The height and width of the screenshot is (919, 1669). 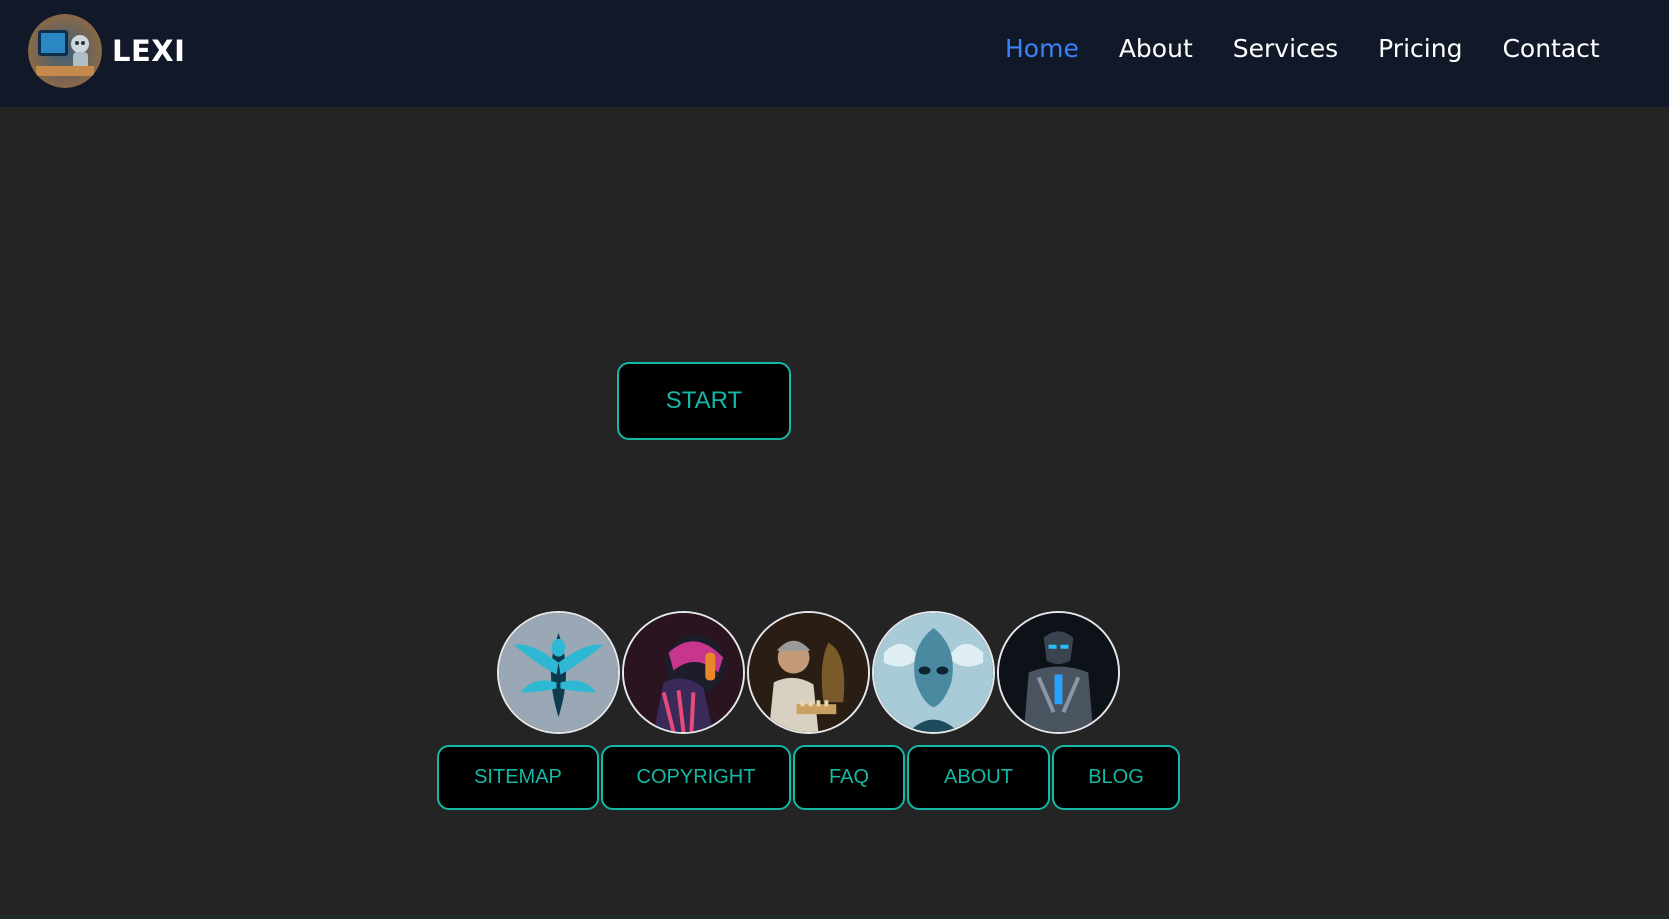 I want to click on nav-item-about: About, so click(x=1156, y=48).